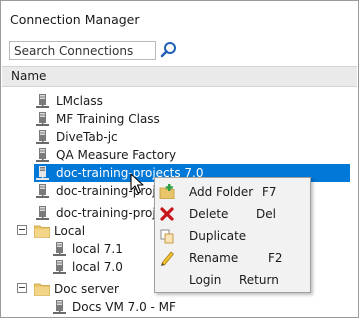  Describe the element at coordinates (97, 267) in the screenshot. I see `connection-label: local 7.0` at that location.